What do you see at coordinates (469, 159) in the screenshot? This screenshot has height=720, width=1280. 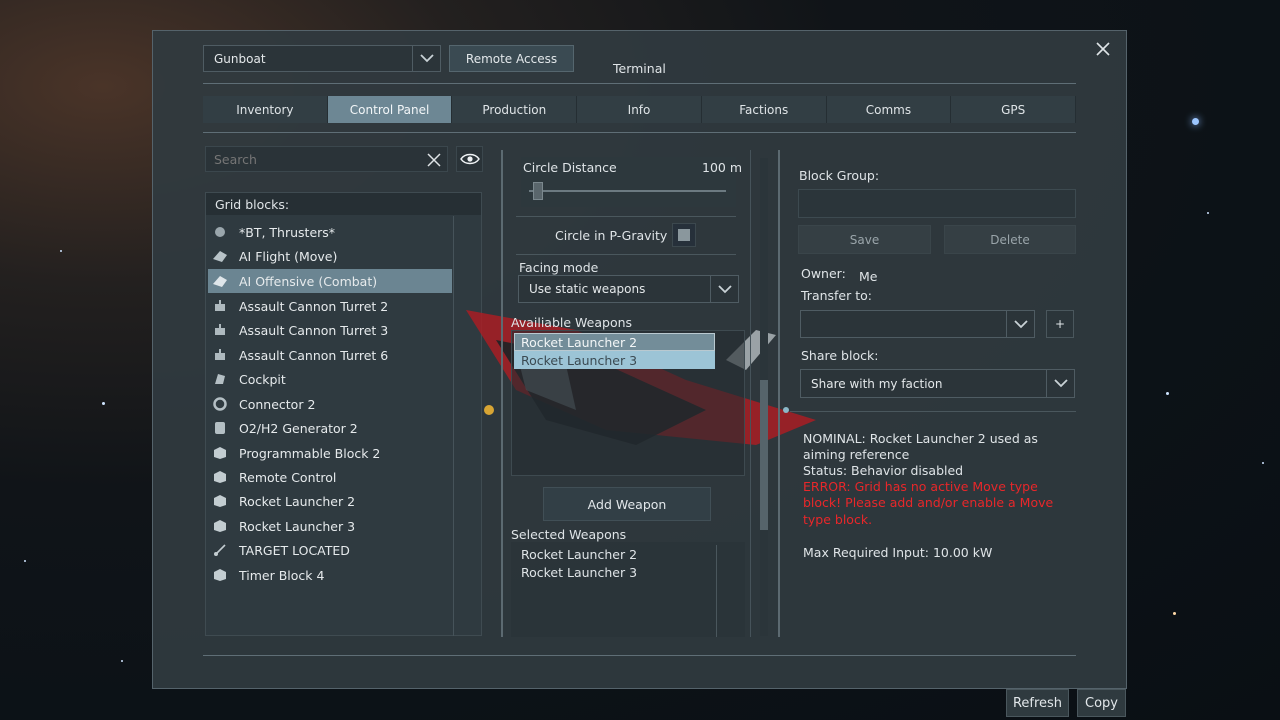 I see `visibility-toggle-eye-icon` at bounding box center [469, 159].